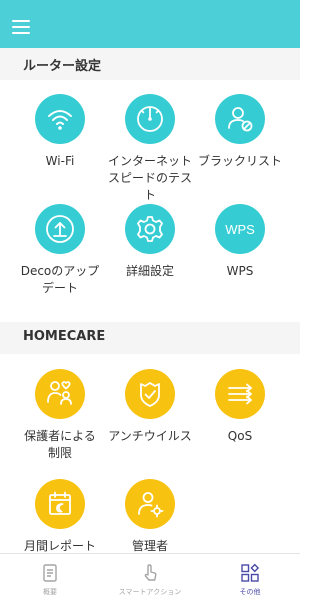 This screenshot has height=600, width=320. Describe the element at coordinates (50, 573) in the screenshot. I see `document-icon` at that location.